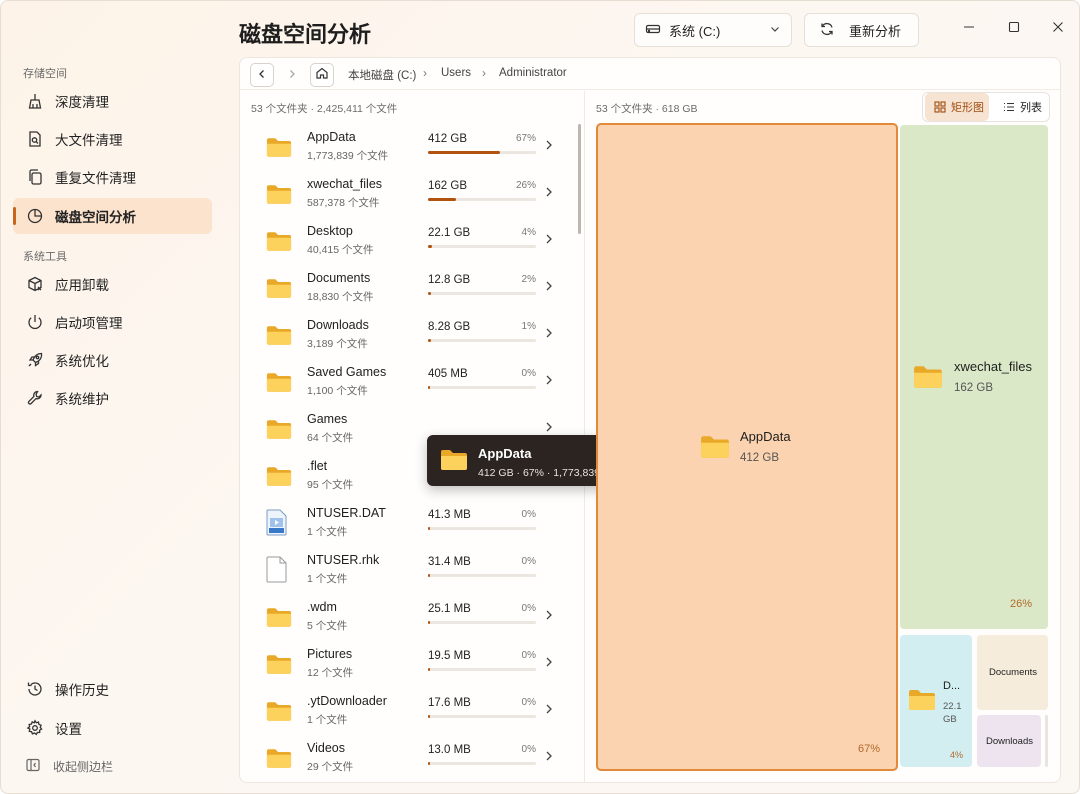 Image resolution: width=1080 pixels, height=794 pixels. What do you see at coordinates (525, 138) in the screenshot?
I see `item-percent: 67%` at bounding box center [525, 138].